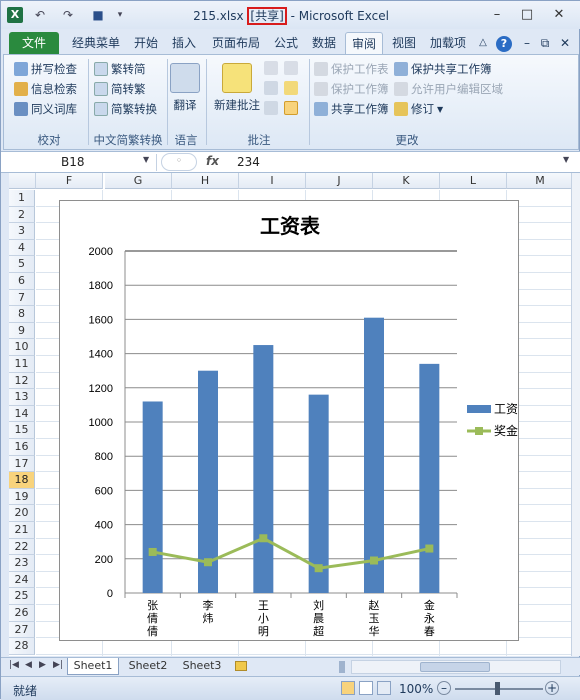  I want to click on row-header-13: 13, so click(22, 397).